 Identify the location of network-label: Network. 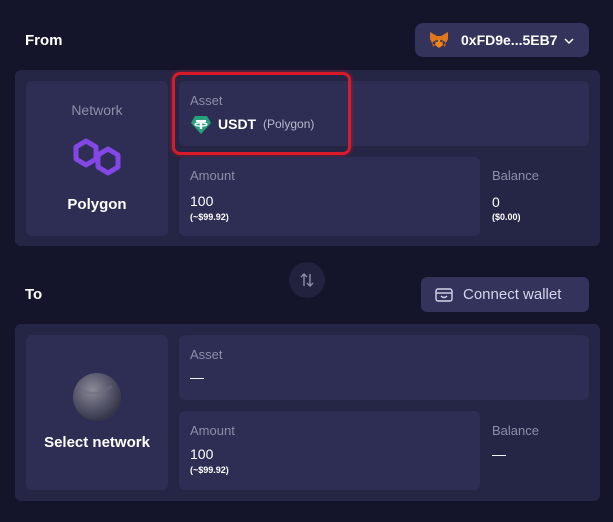
(97, 110).